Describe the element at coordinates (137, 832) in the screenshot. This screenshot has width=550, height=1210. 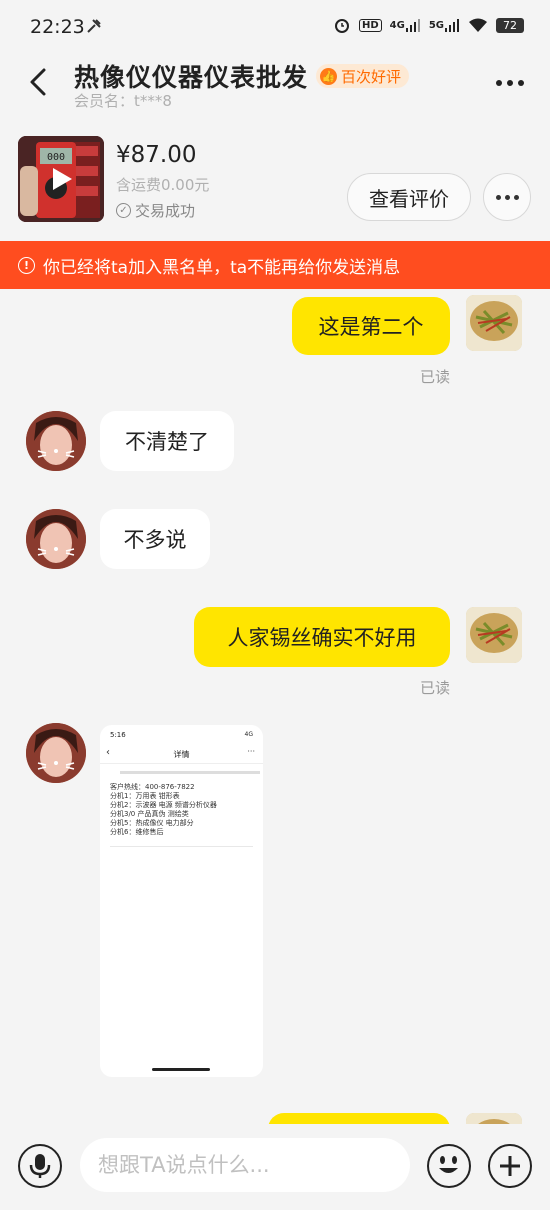
I see `shot-line: 分机6：维修售后` at that location.